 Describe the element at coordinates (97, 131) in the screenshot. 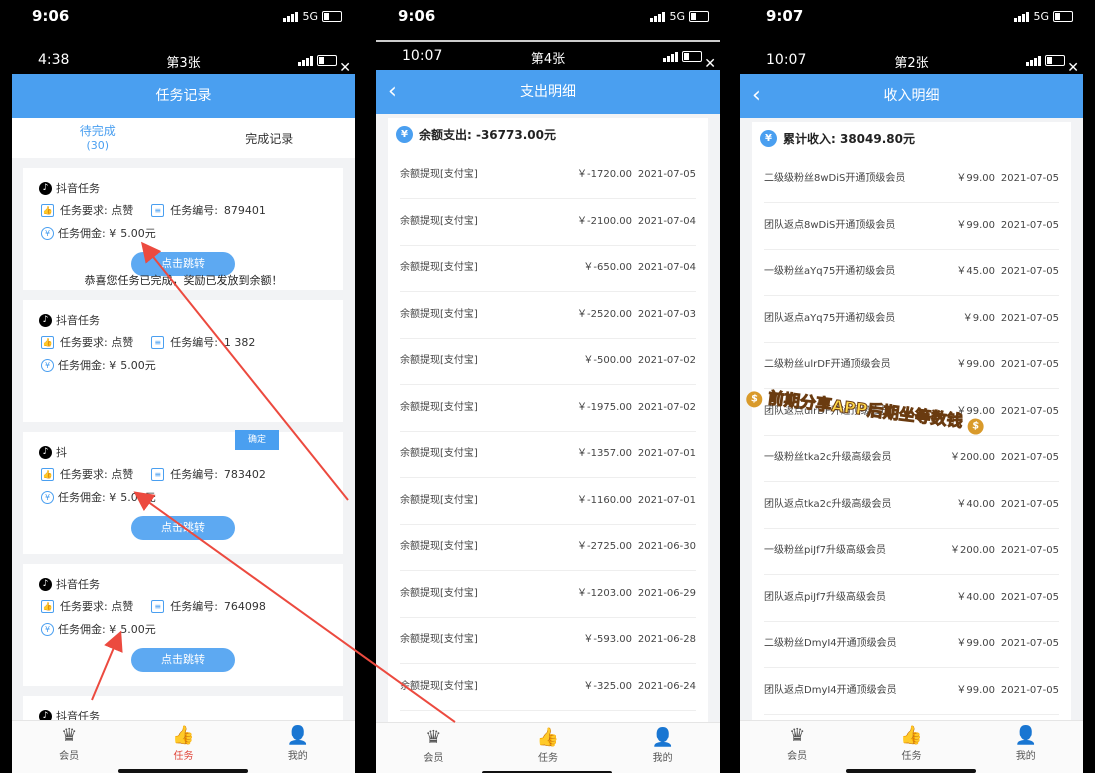

I see `tab-pending-label: 待完成` at that location.